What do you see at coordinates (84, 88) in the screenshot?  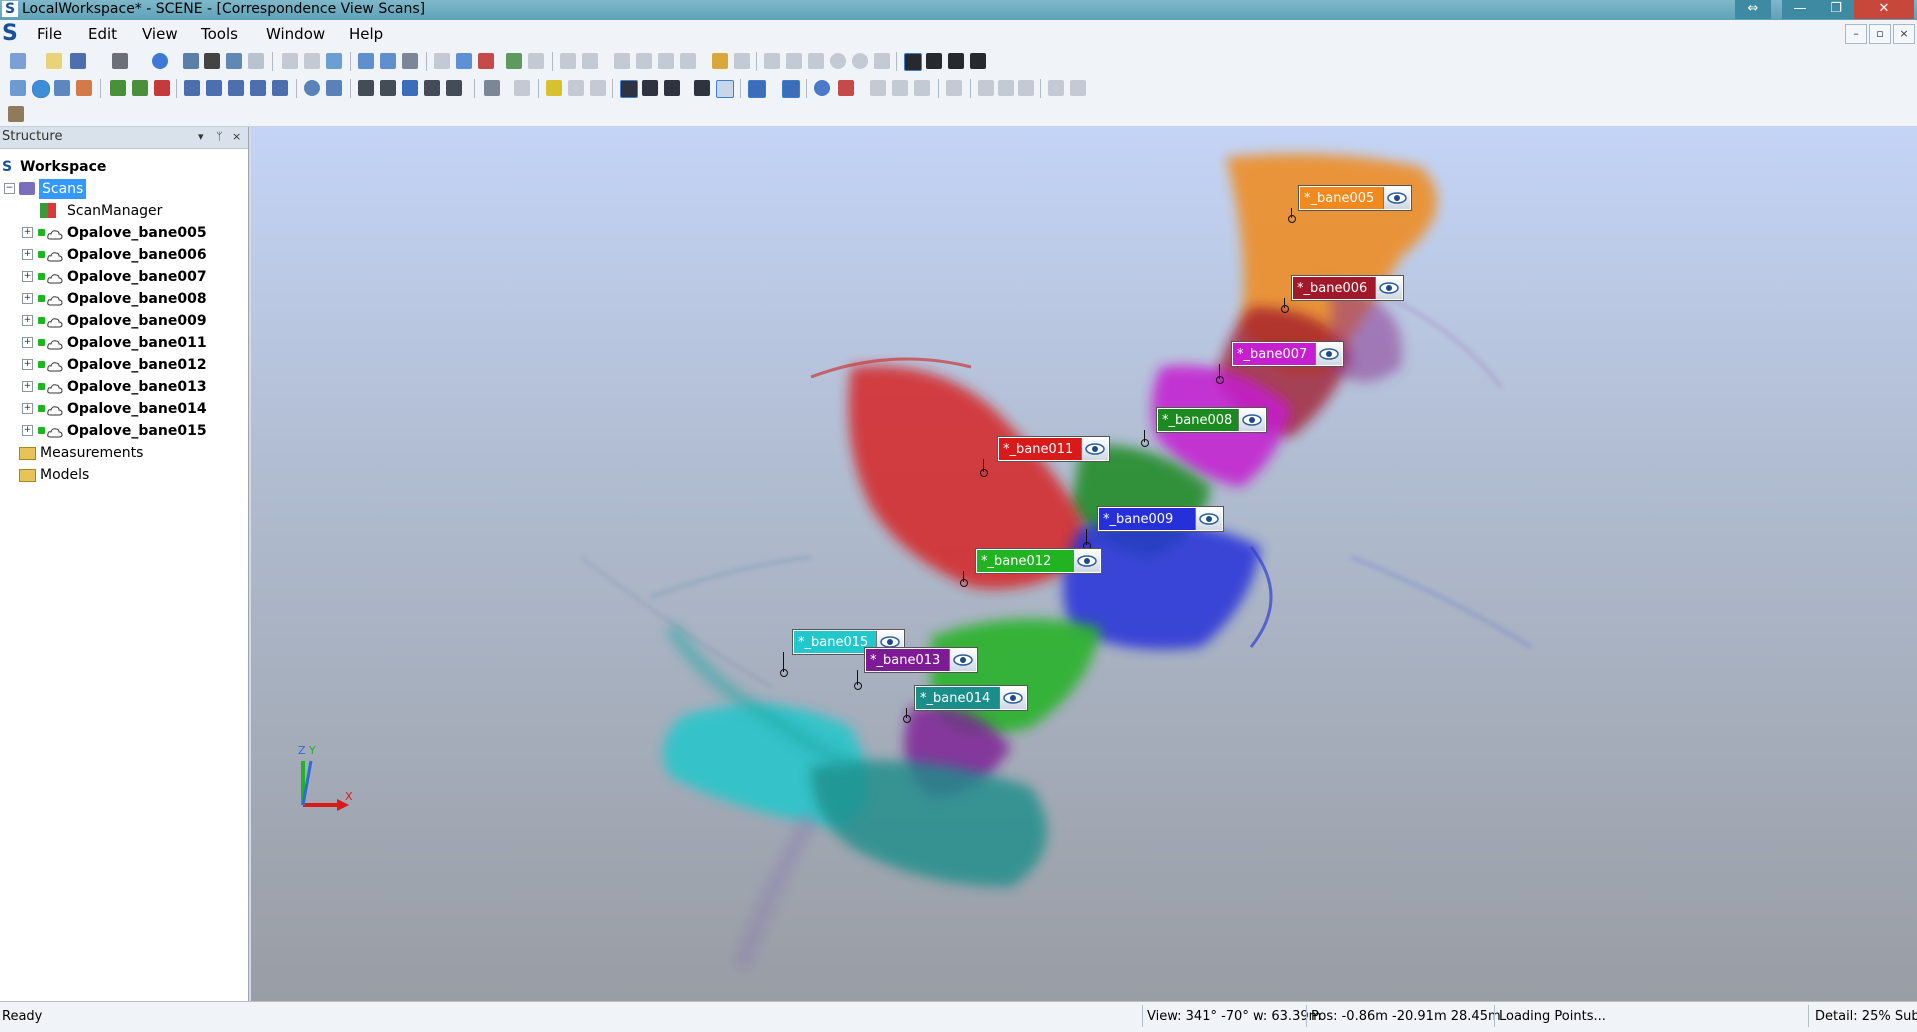 I see `view-tool-4-icon` at bounding box center [84, 88].